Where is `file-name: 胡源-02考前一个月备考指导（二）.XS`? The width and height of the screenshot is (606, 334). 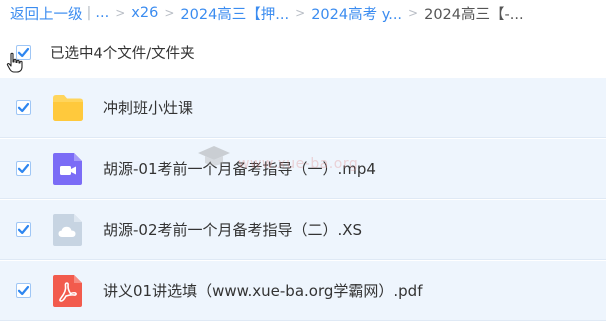 file-name: 胡源-02考前一个月备考指导（二）.XS is located at coordinates (232, 229).